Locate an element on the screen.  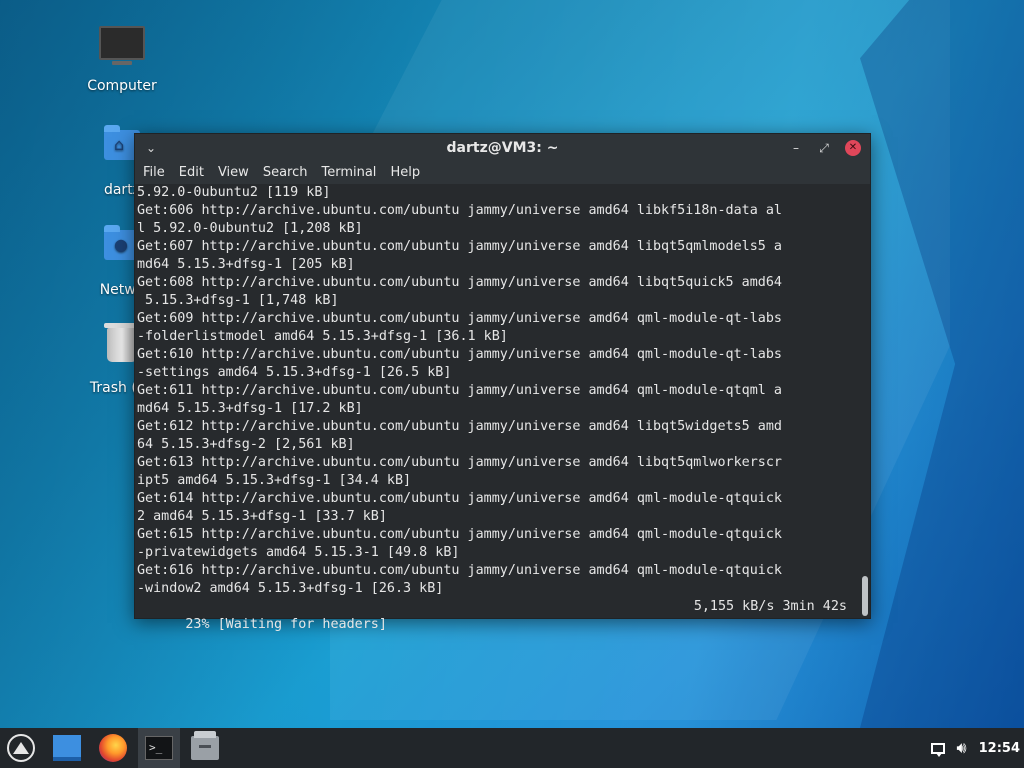
scrollbar-thumb is located at coordinates (865, 596).